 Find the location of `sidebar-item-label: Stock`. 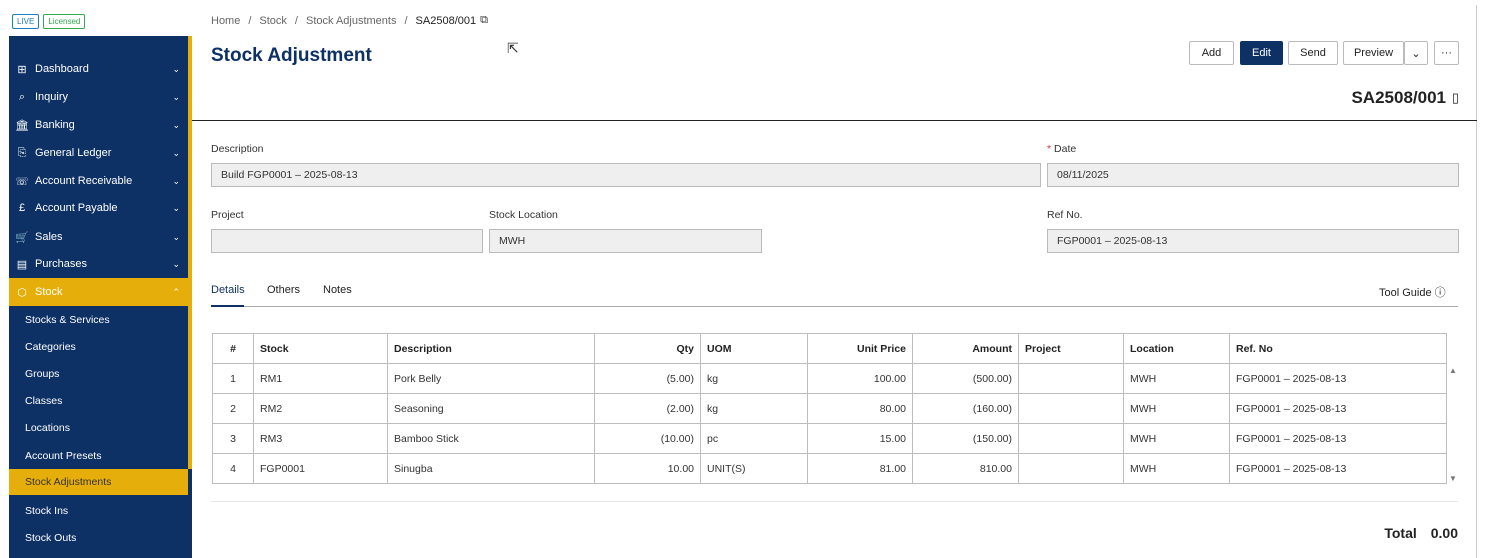

sidebar-item-label: Stock is located at coordinates (49, 292).